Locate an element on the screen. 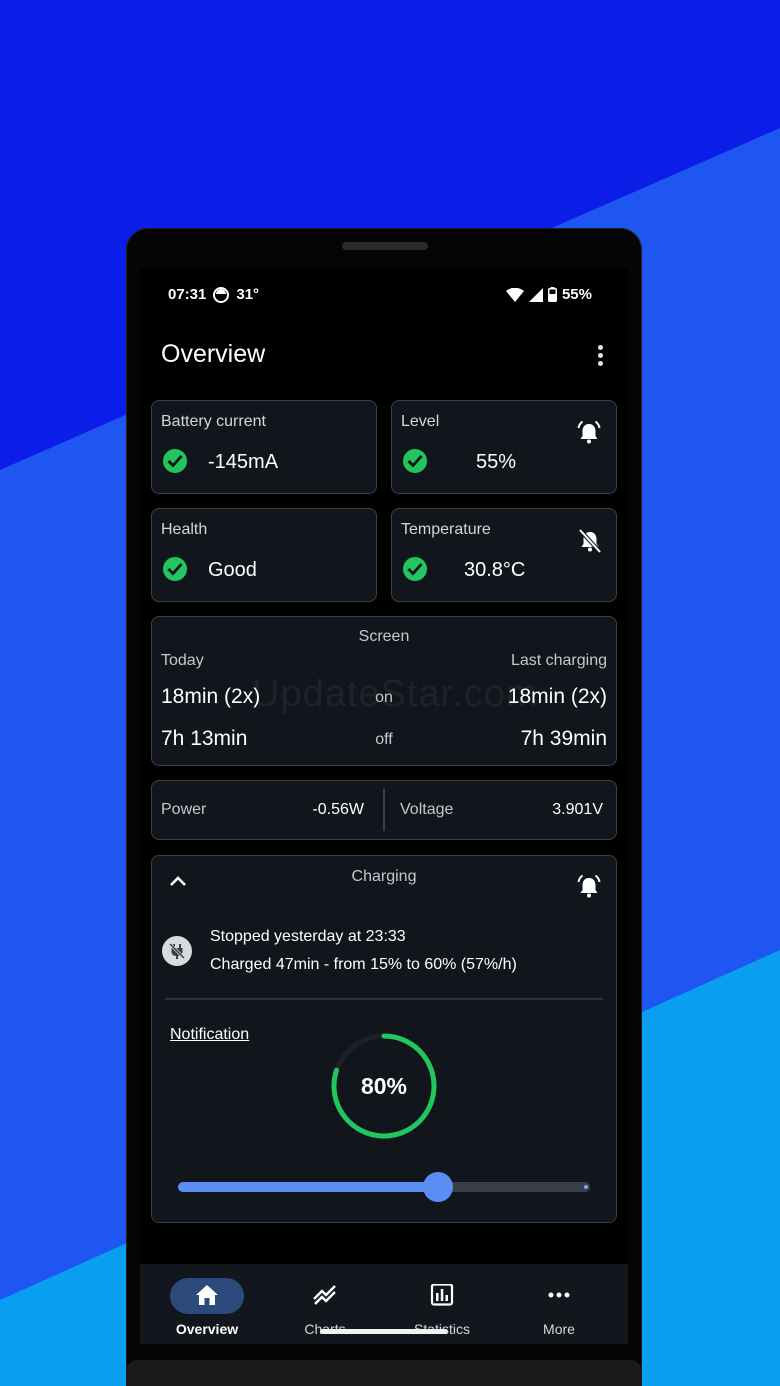  phone-chin is located at coordinates (384, 1373).